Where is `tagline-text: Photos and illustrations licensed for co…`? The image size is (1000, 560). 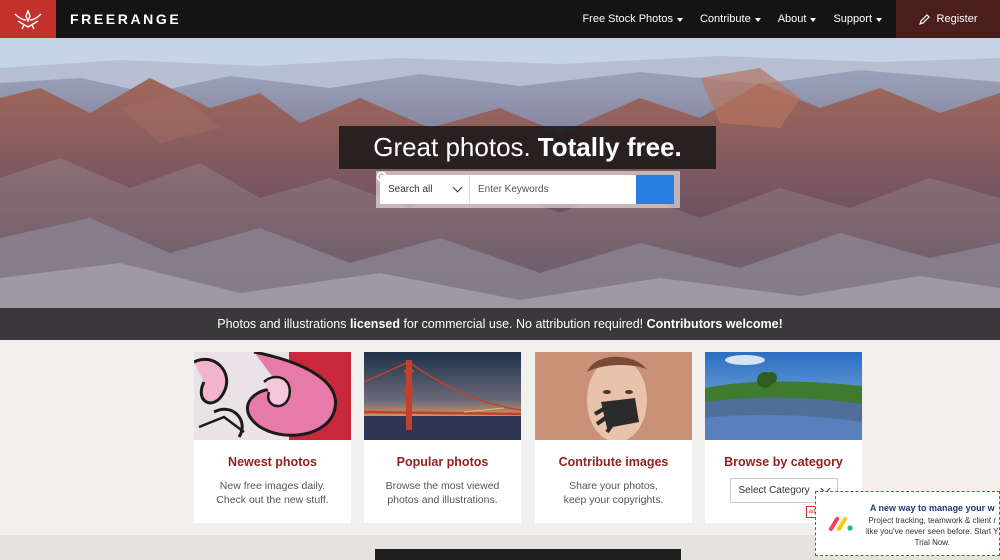 tagline-text: Photos and illustrations licensed for co… is located at coordinates (500, 324).